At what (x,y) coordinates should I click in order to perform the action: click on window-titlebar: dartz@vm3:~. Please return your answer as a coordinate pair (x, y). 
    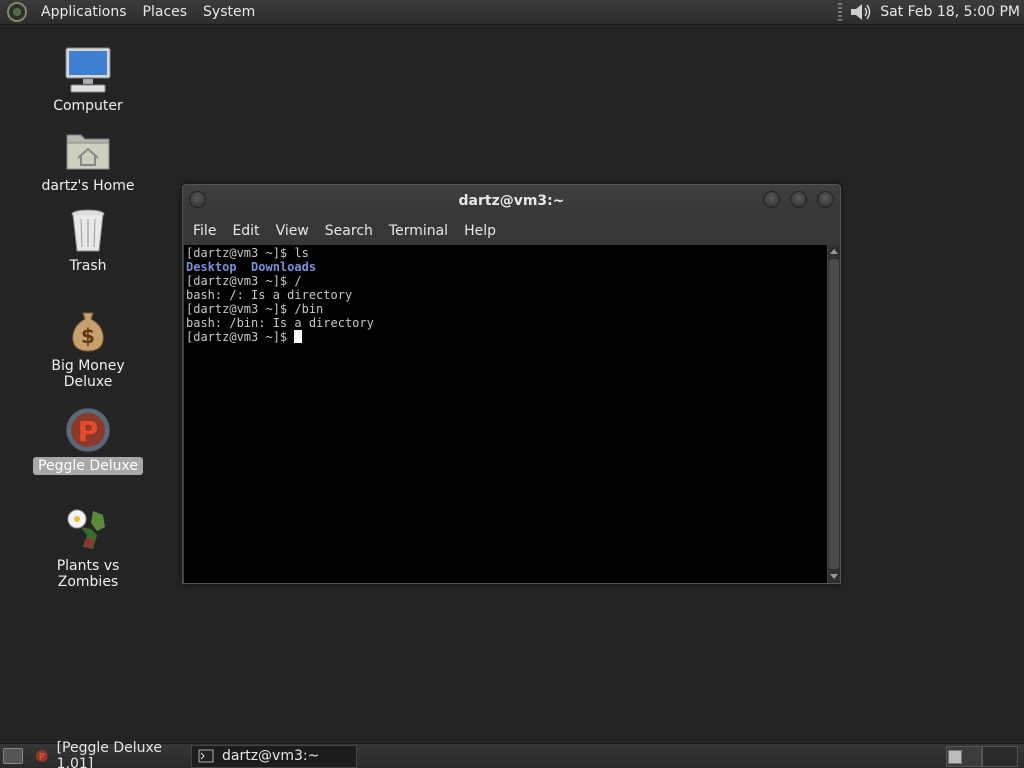
    Looking at the image, I should click on (511, 201).